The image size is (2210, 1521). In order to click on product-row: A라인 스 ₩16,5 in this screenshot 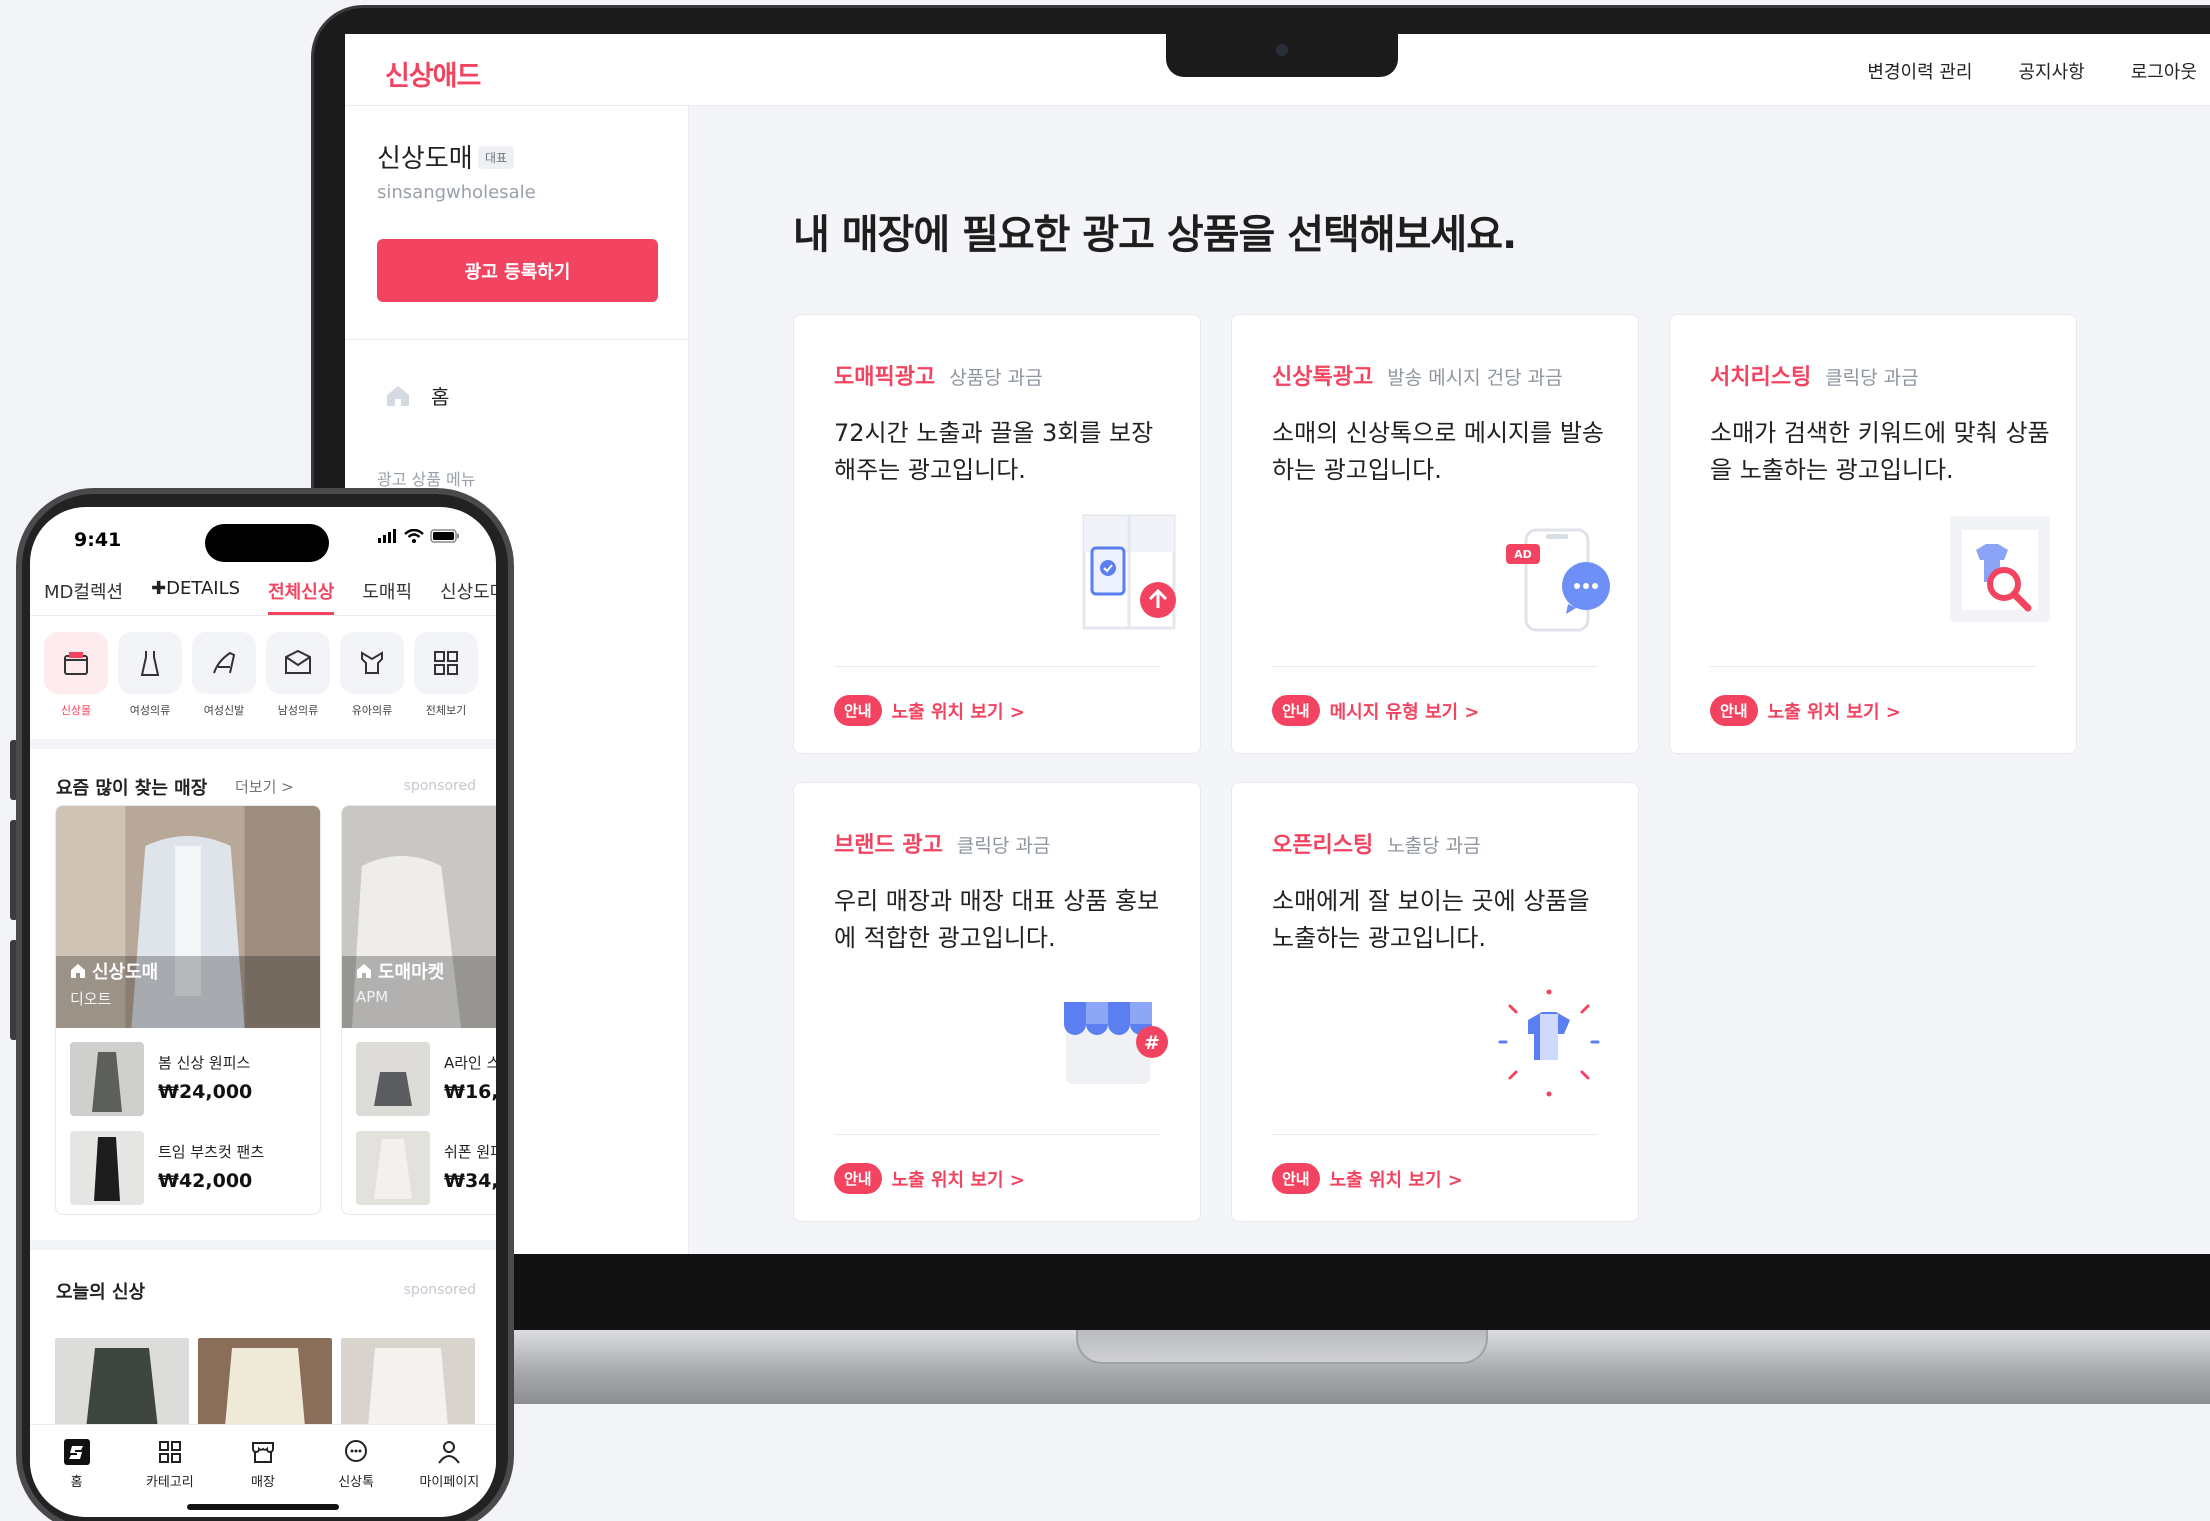, I will do `click(426, 1079)`.